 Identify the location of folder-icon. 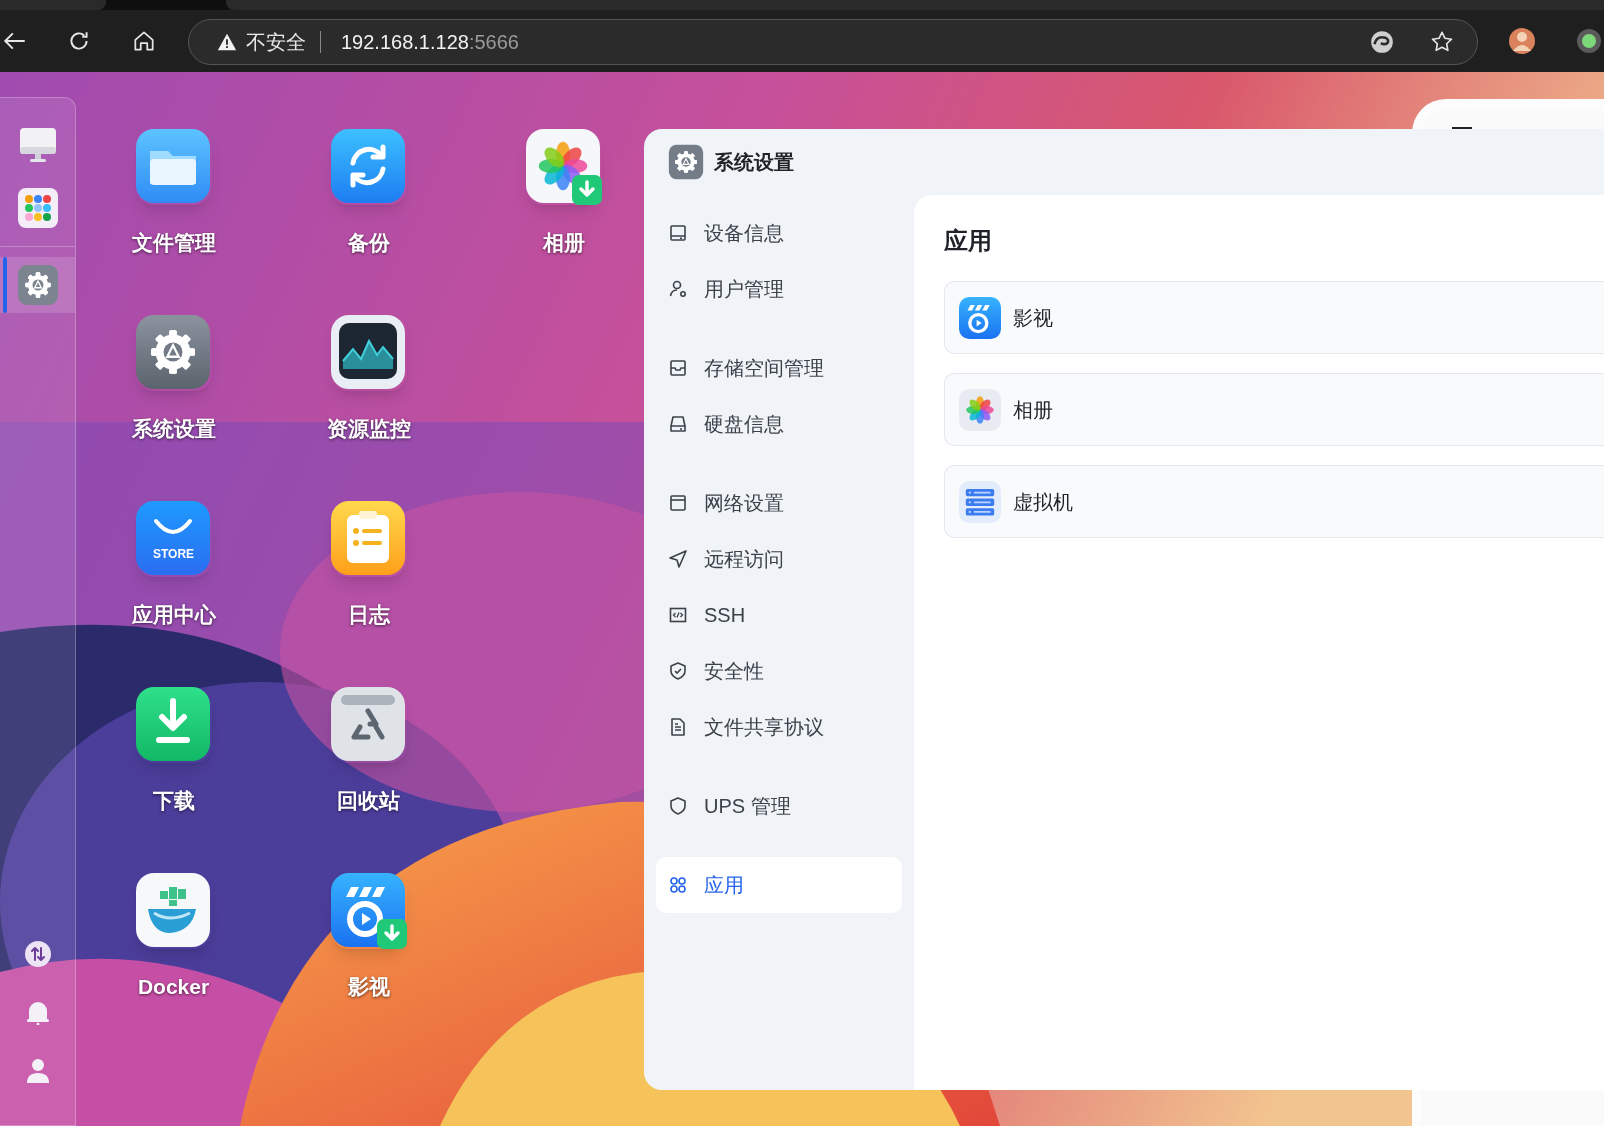
(172, 166).